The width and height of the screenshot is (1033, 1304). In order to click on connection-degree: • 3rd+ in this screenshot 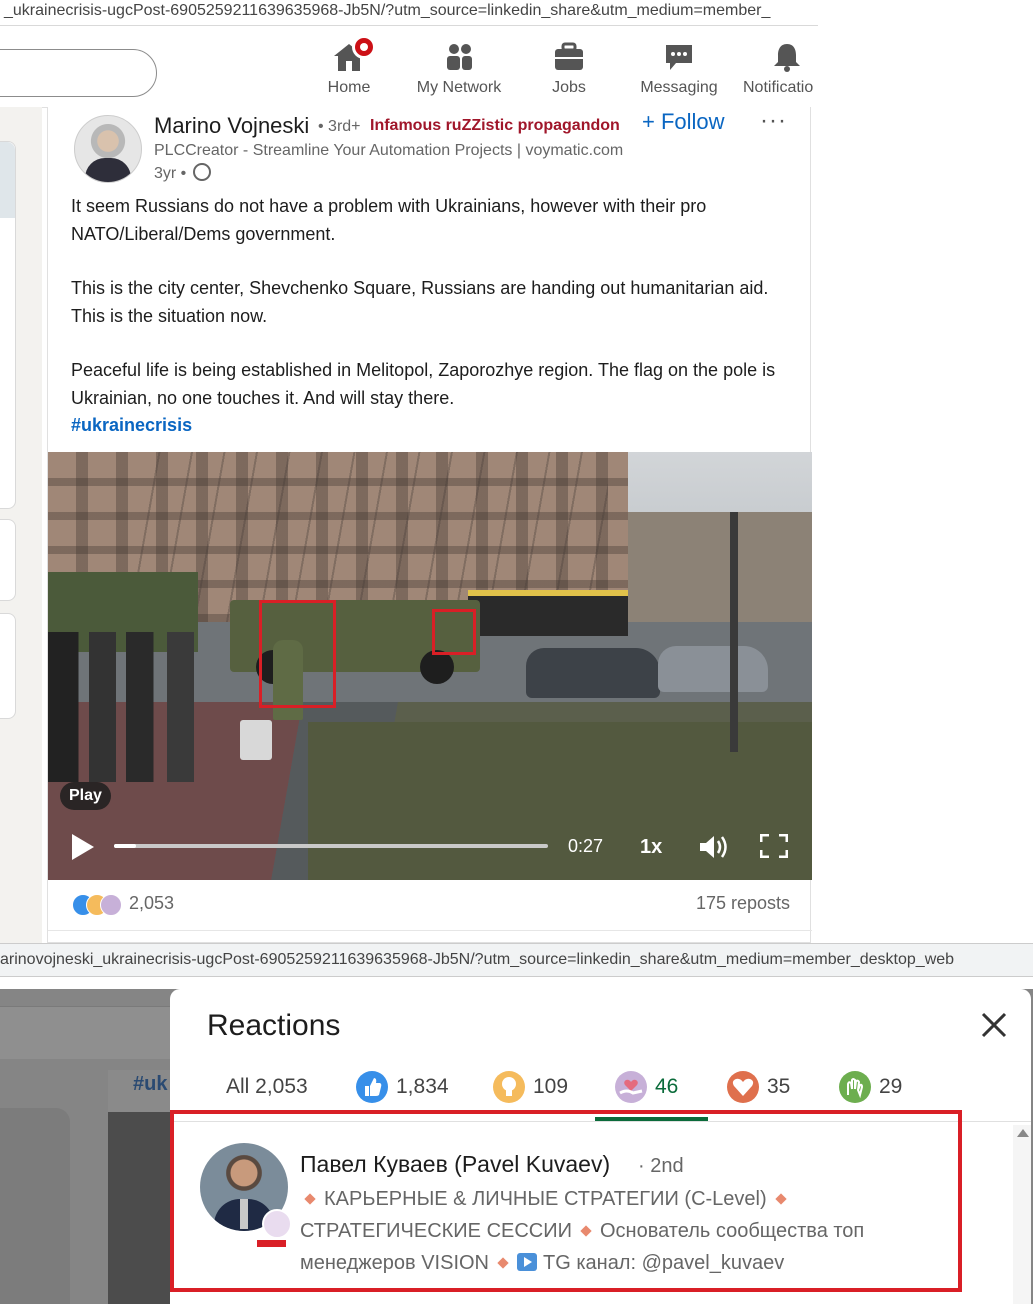, I will do `click(339, 126)`.